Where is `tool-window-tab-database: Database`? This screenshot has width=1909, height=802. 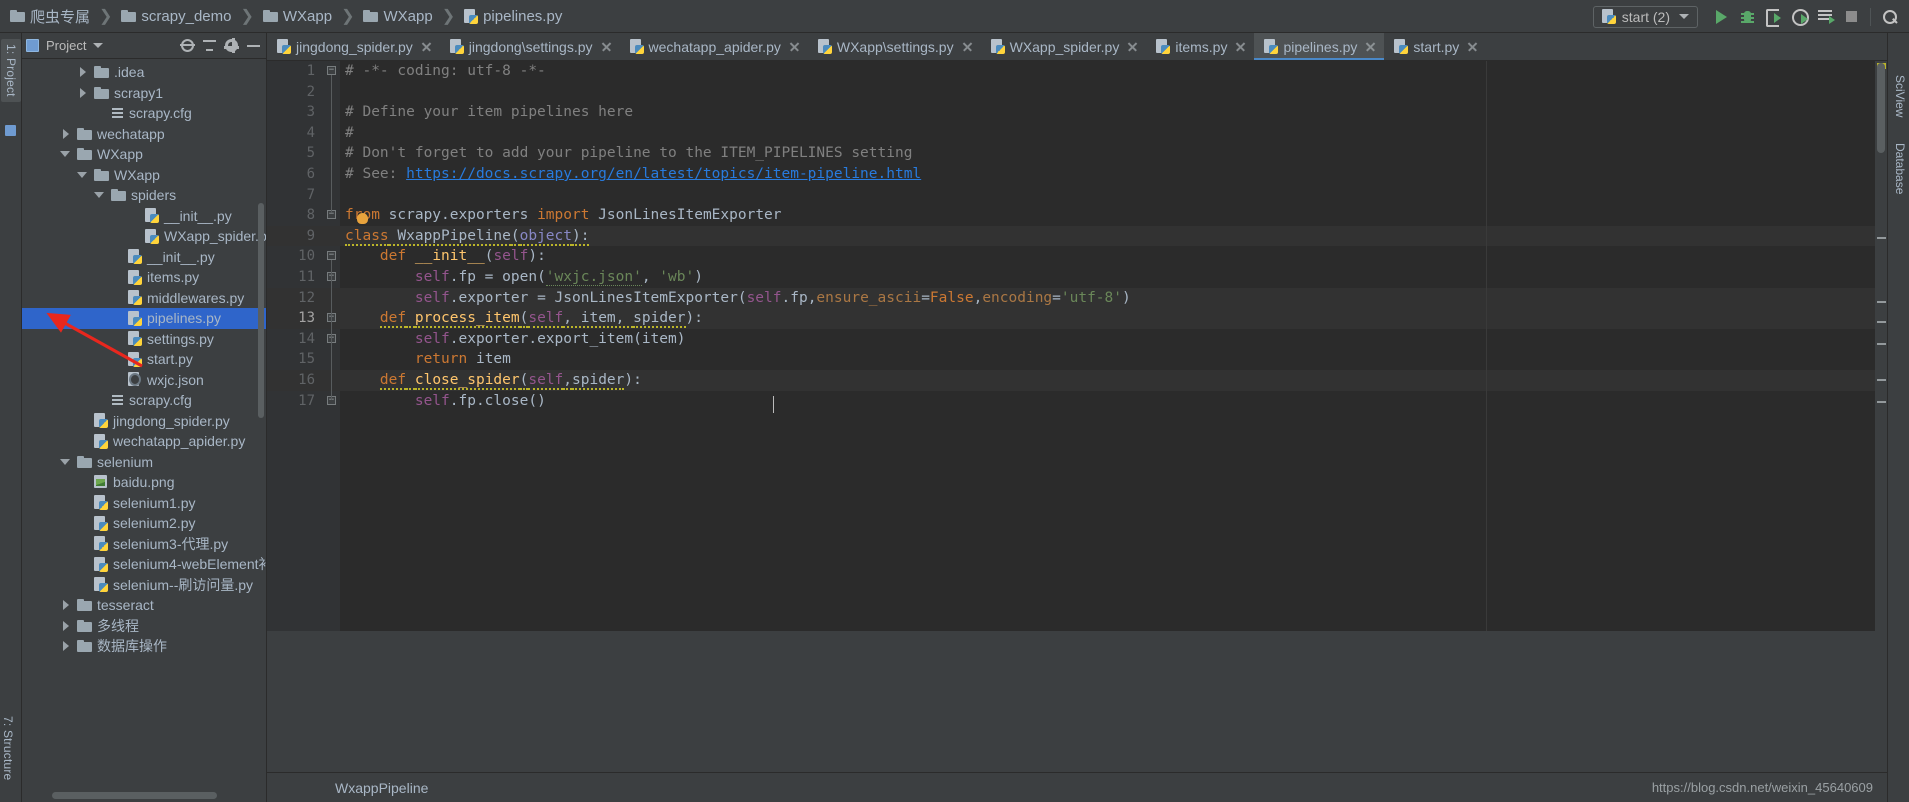
tool-window-tab-database: Database is located at coordinates (1900, 168).